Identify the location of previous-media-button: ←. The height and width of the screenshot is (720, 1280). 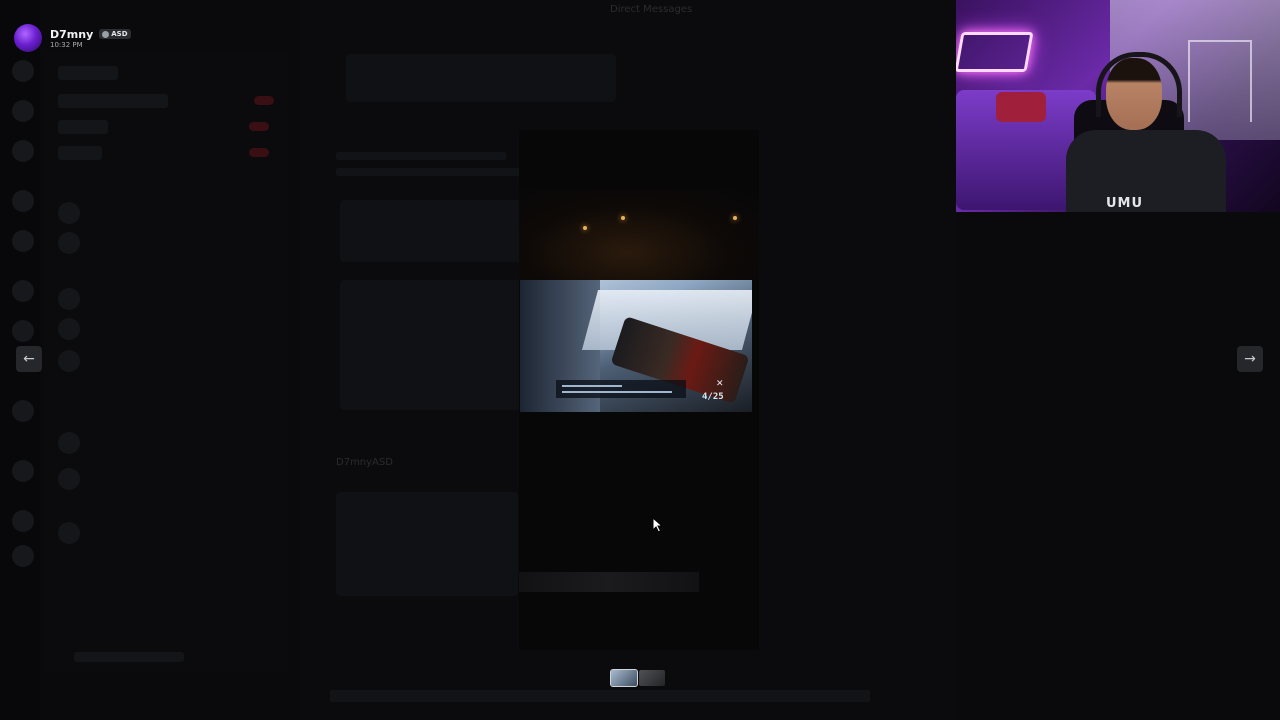
(29, 359).